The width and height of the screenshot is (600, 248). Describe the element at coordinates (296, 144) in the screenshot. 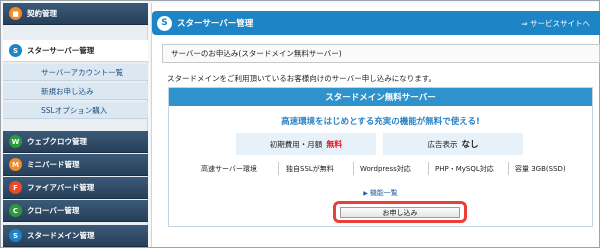

I see `fee-label: 初期費用・月額` at that location.